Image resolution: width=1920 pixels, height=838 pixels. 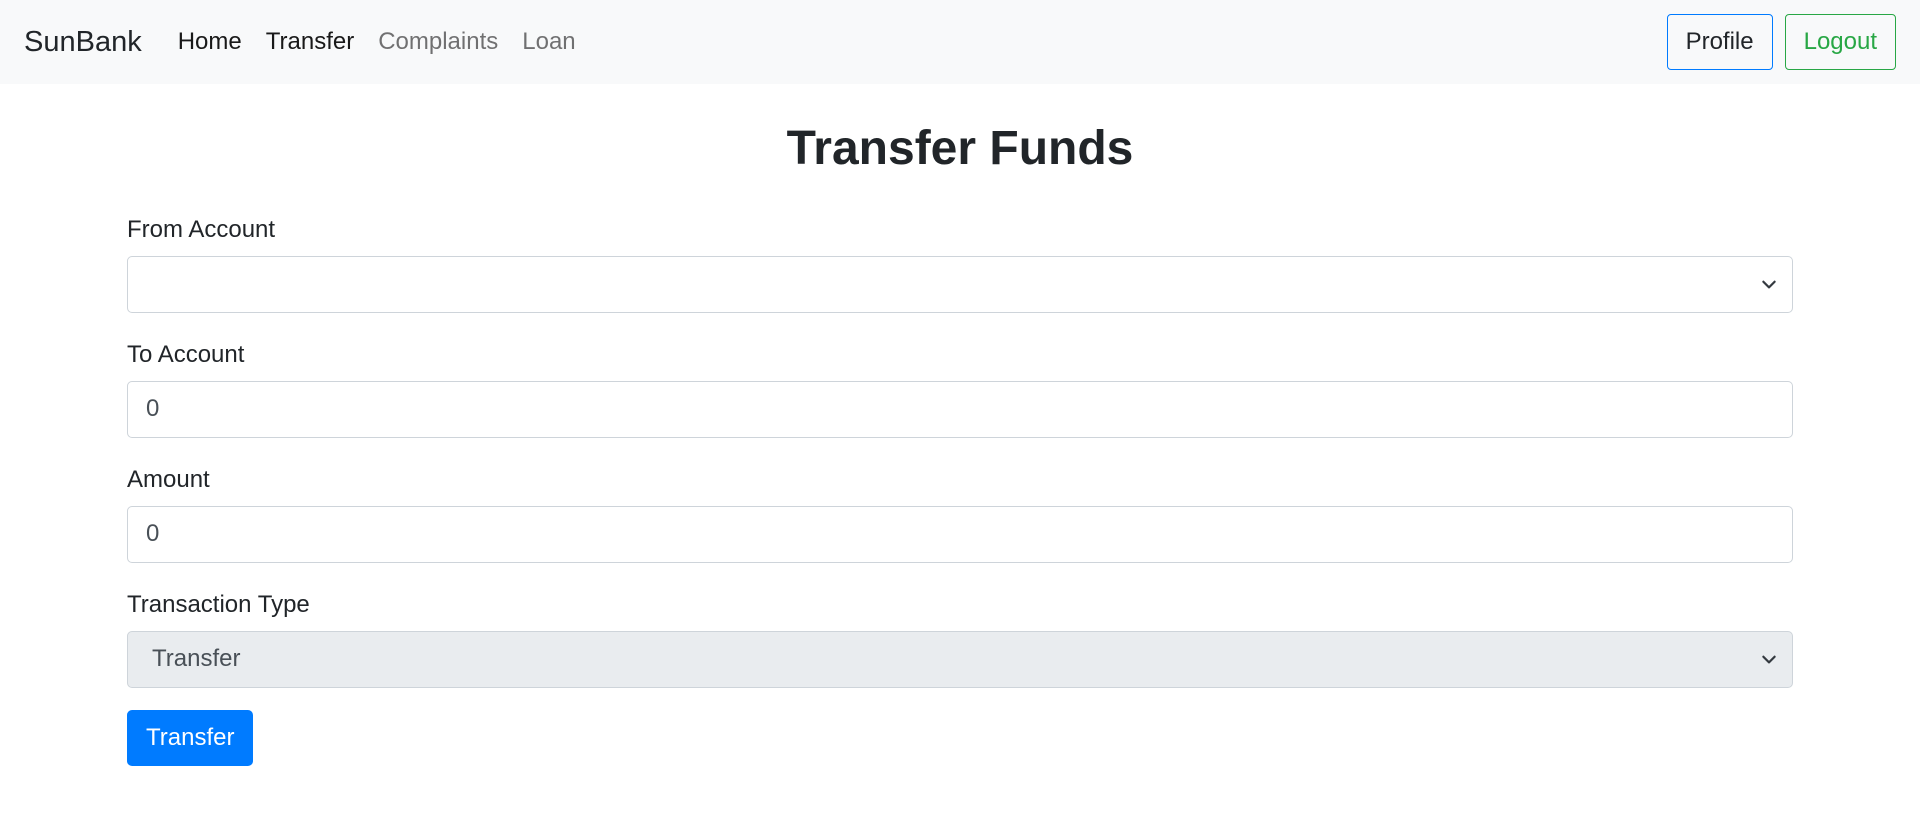 What do you see at coordinates (1775, 42) in the screenshot?
I see `nav-actions: Profile Logout` at bounding box center [1775, 42].